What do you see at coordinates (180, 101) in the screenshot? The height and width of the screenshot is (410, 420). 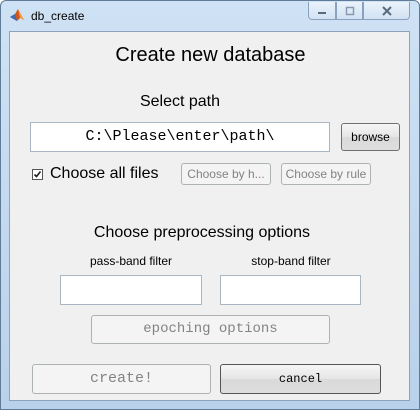 I see `select-path-label: Select path` at bounding box center [180, 101].